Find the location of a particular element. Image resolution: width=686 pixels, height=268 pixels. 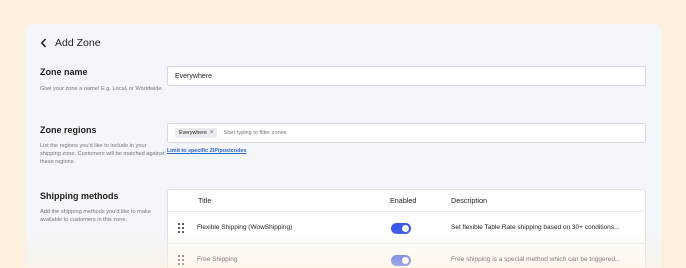

method-title: Free Shipping is located at coordinates (217, 259).